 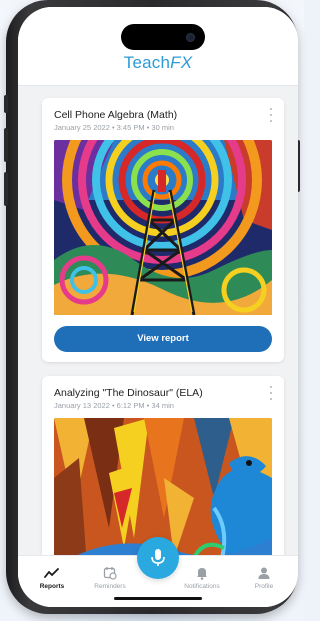 What do you see at coordinates (116, 115) in the screenshot?
I see `report-title: Cell Phone Algebra (Math)` at bounding box center [116, 115].